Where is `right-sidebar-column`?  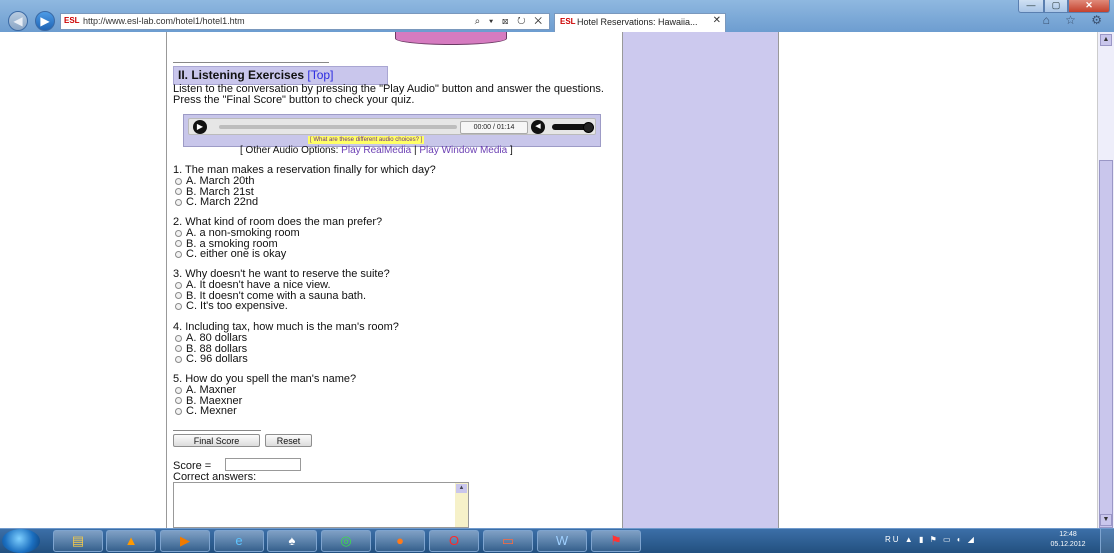
right-sidebar-column is located at coordinates (700, 280).